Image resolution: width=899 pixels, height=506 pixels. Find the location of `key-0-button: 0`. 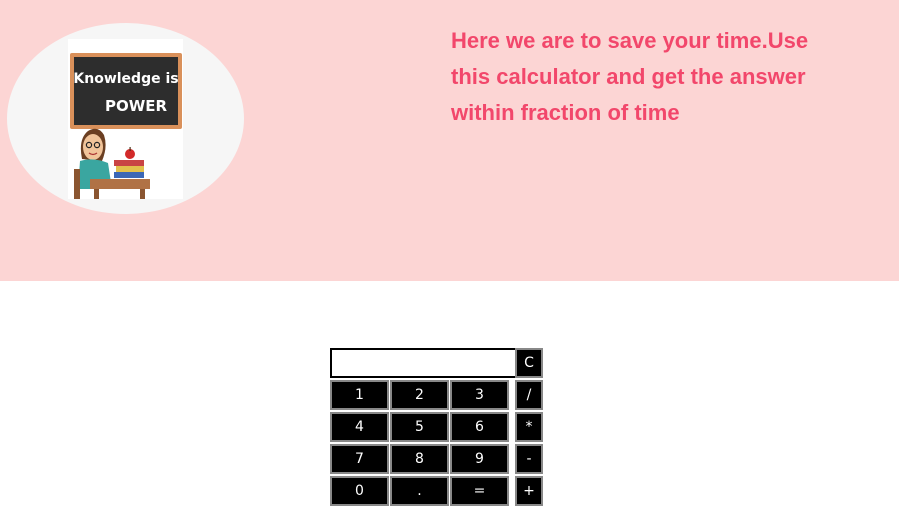

key-0-button: 0 is located at coordinates (359, 491).